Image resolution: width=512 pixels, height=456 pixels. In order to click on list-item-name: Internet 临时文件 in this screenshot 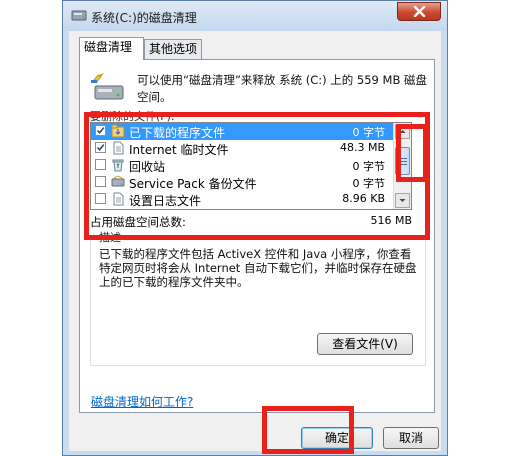, I will do `click(179, 150)`.